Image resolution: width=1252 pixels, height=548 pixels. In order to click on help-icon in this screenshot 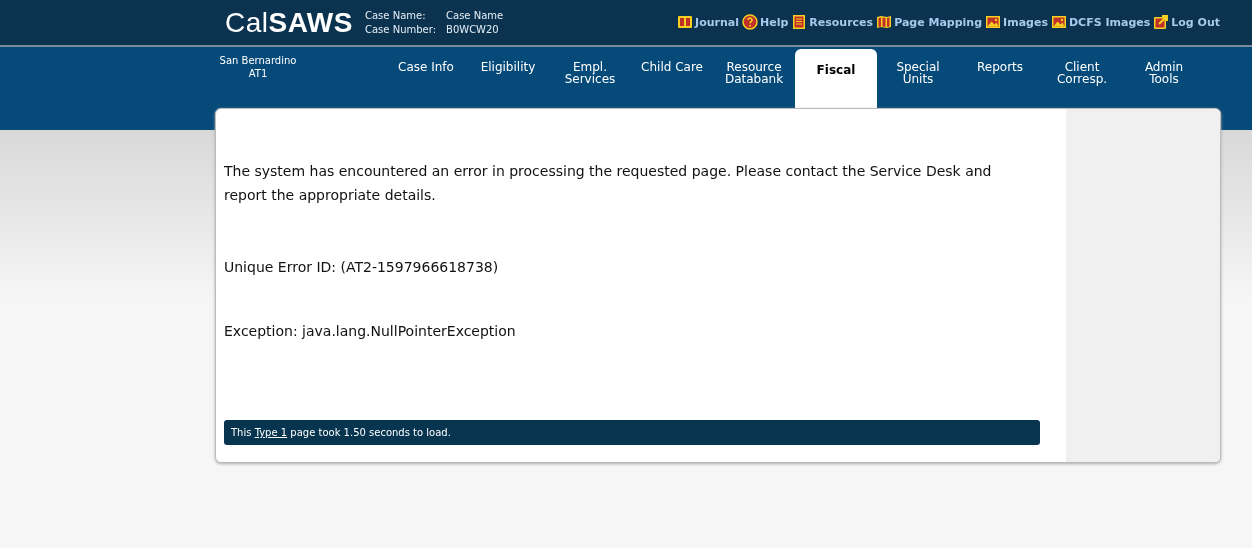, I will do `click(750, 22)`.